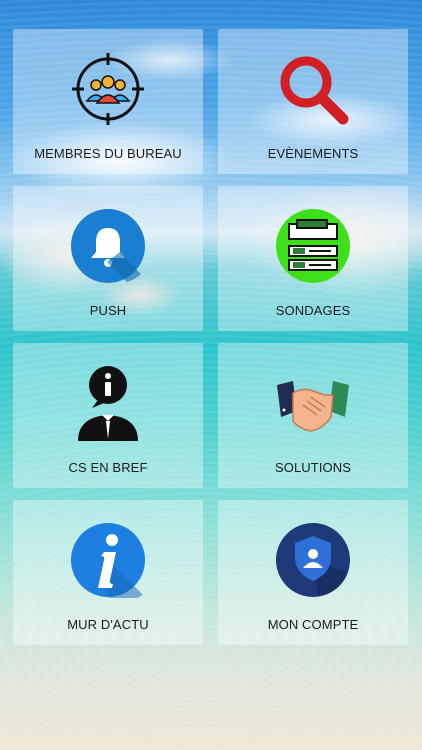 The height and width of the screenshot is (750, 422). I want to click on bell-icon, so click(108, 246).